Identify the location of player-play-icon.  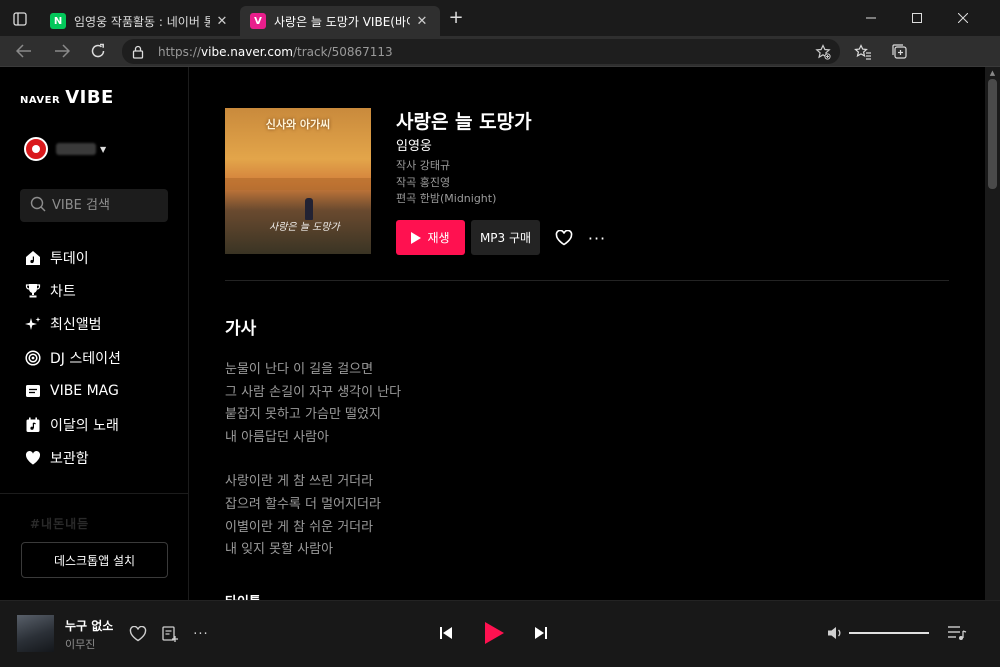
(494, 633).